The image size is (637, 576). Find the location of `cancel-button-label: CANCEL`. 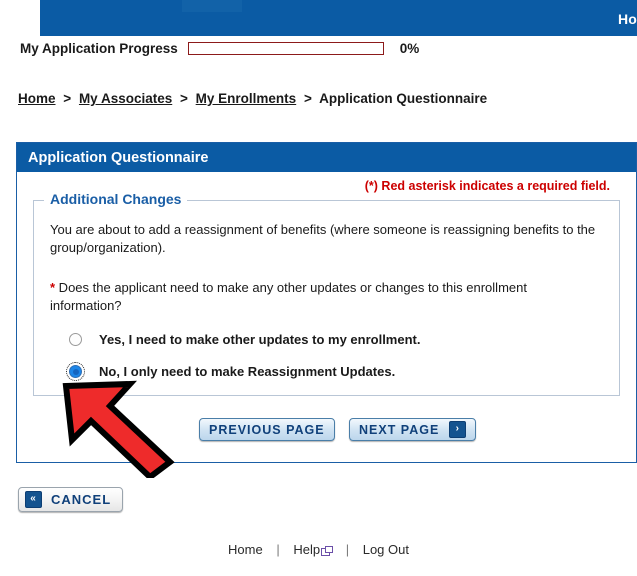

cancel-button-label: CANCEL is located at coordinates (81, 499).